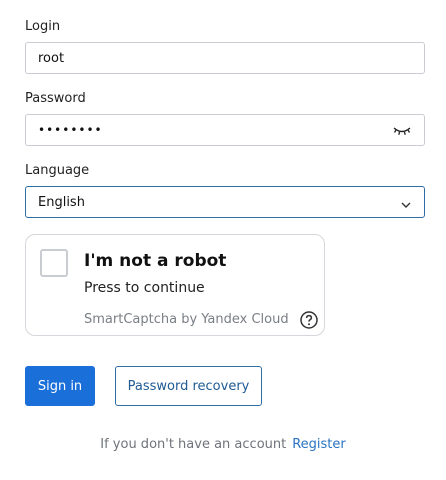  I want to click on captcha-subtitle: Press to continue, so click(144, 288).